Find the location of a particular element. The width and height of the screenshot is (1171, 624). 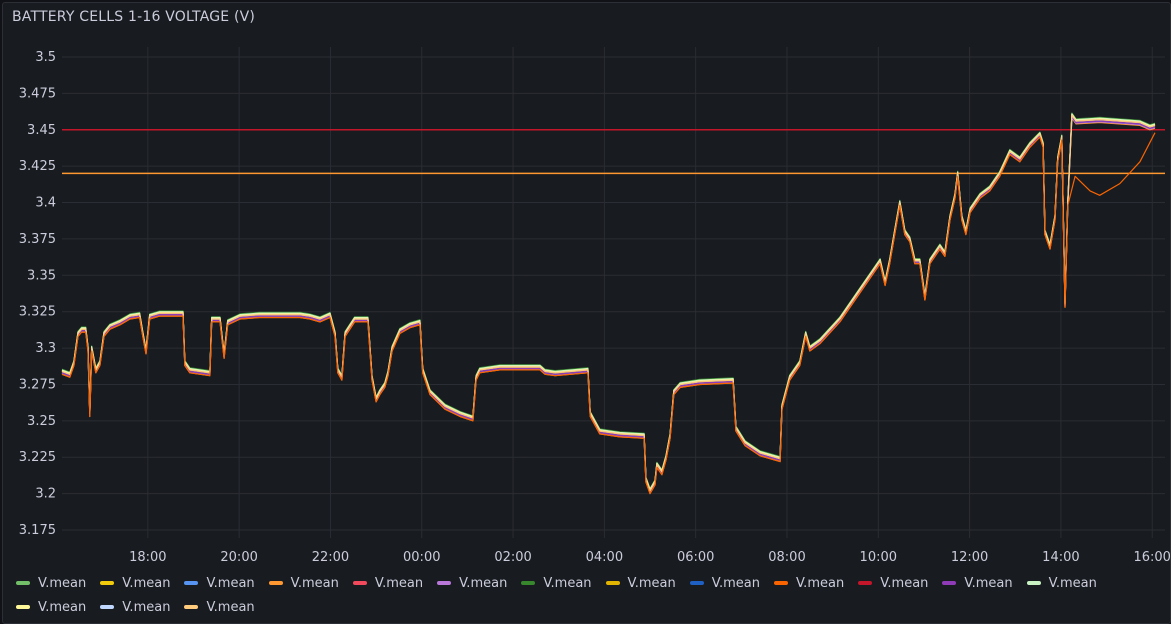

y-tick-label: 3.425 is located at coordinates (37, 166).